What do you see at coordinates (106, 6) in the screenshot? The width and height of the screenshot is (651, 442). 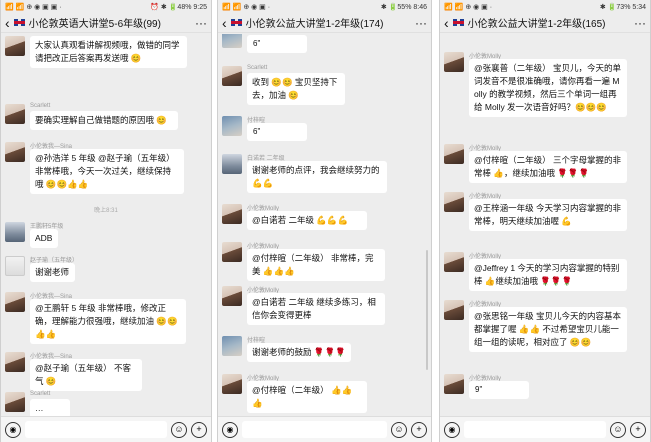 I see `status-bar: 📶 📶 ⊕ ◉ ▣ ▣ · ⏰ ✱ 🔋48% 9:25` at bounding box center [106, 6].